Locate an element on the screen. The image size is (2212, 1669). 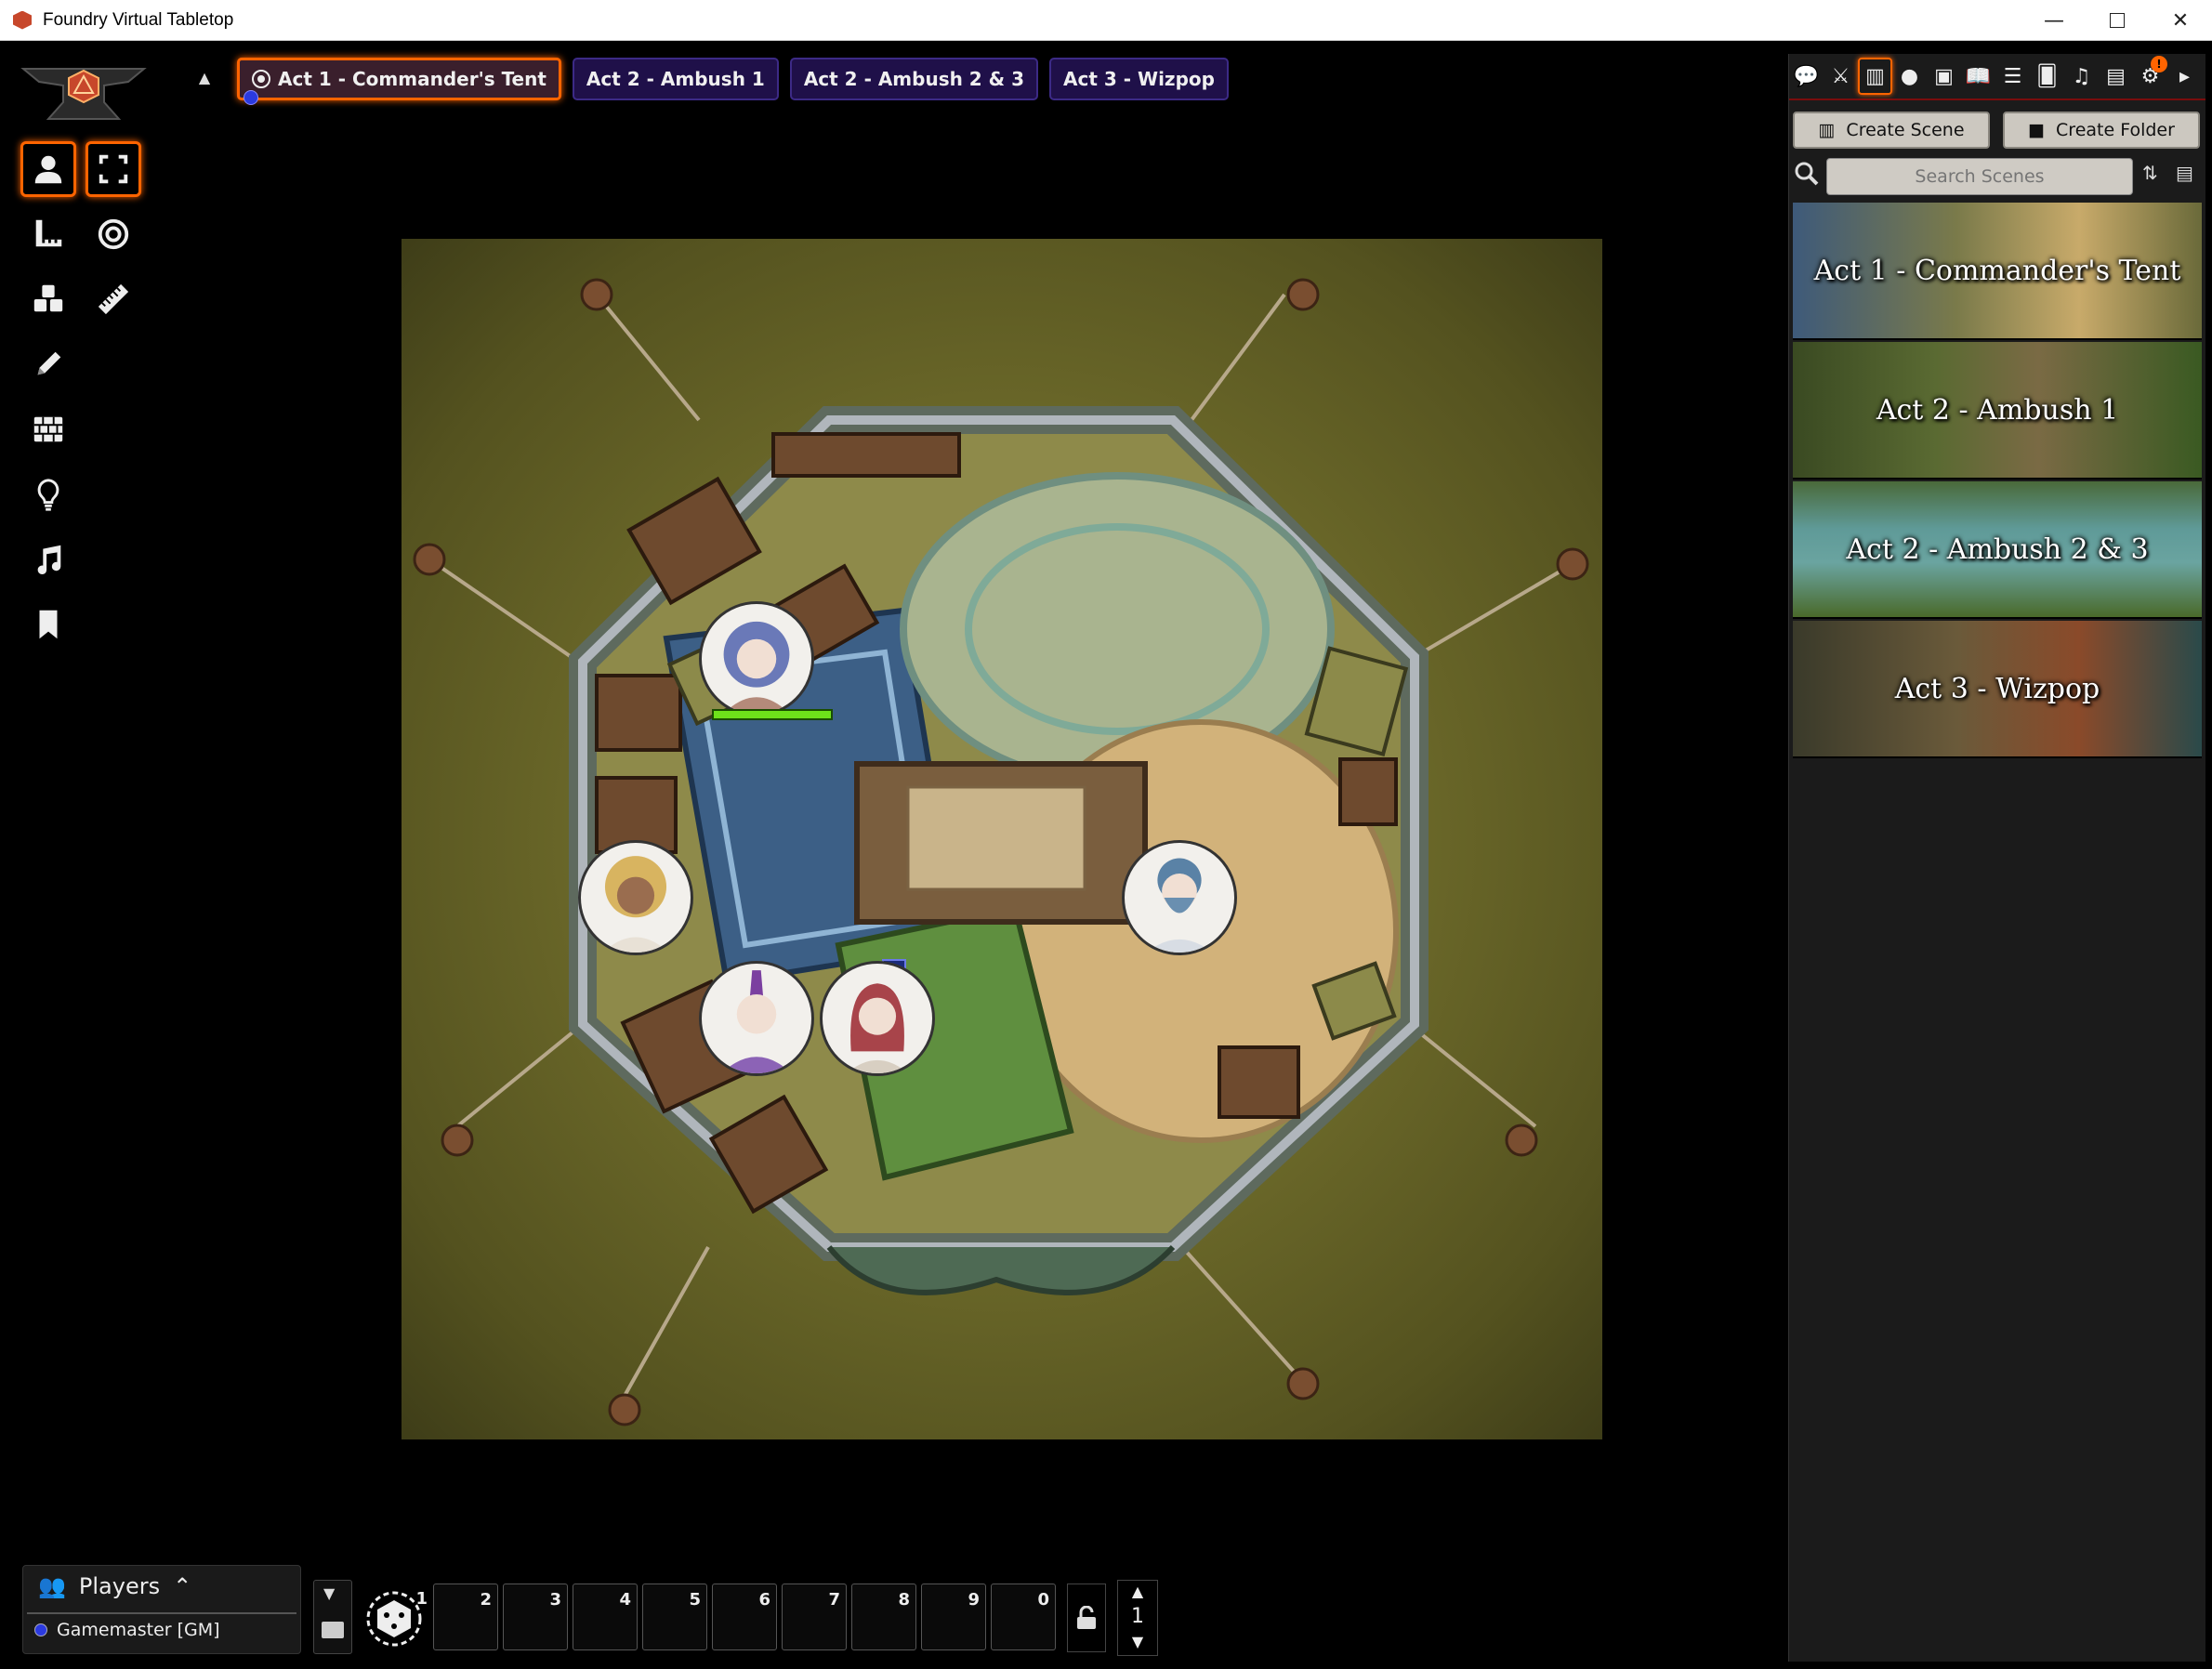
maximize-button is located at coordinates (2117, 21).